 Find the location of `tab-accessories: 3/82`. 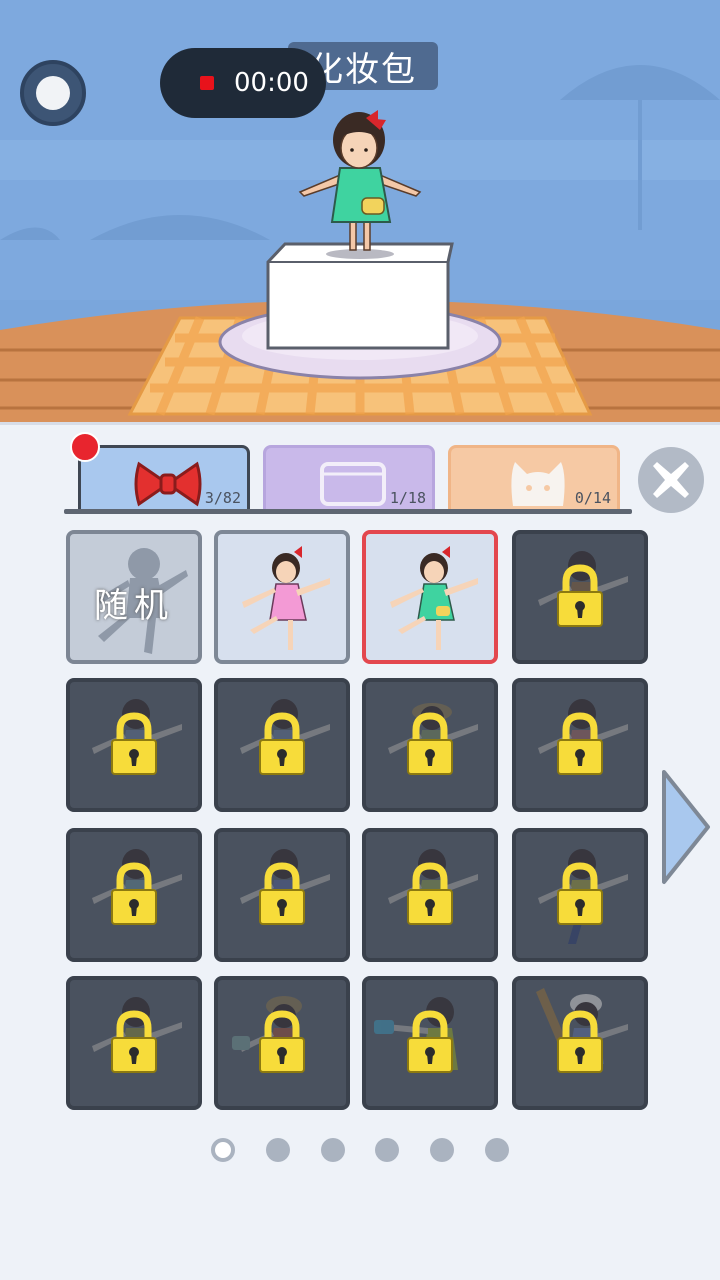

tab-accessories: 3/82 is located at coordinates (164, 478).